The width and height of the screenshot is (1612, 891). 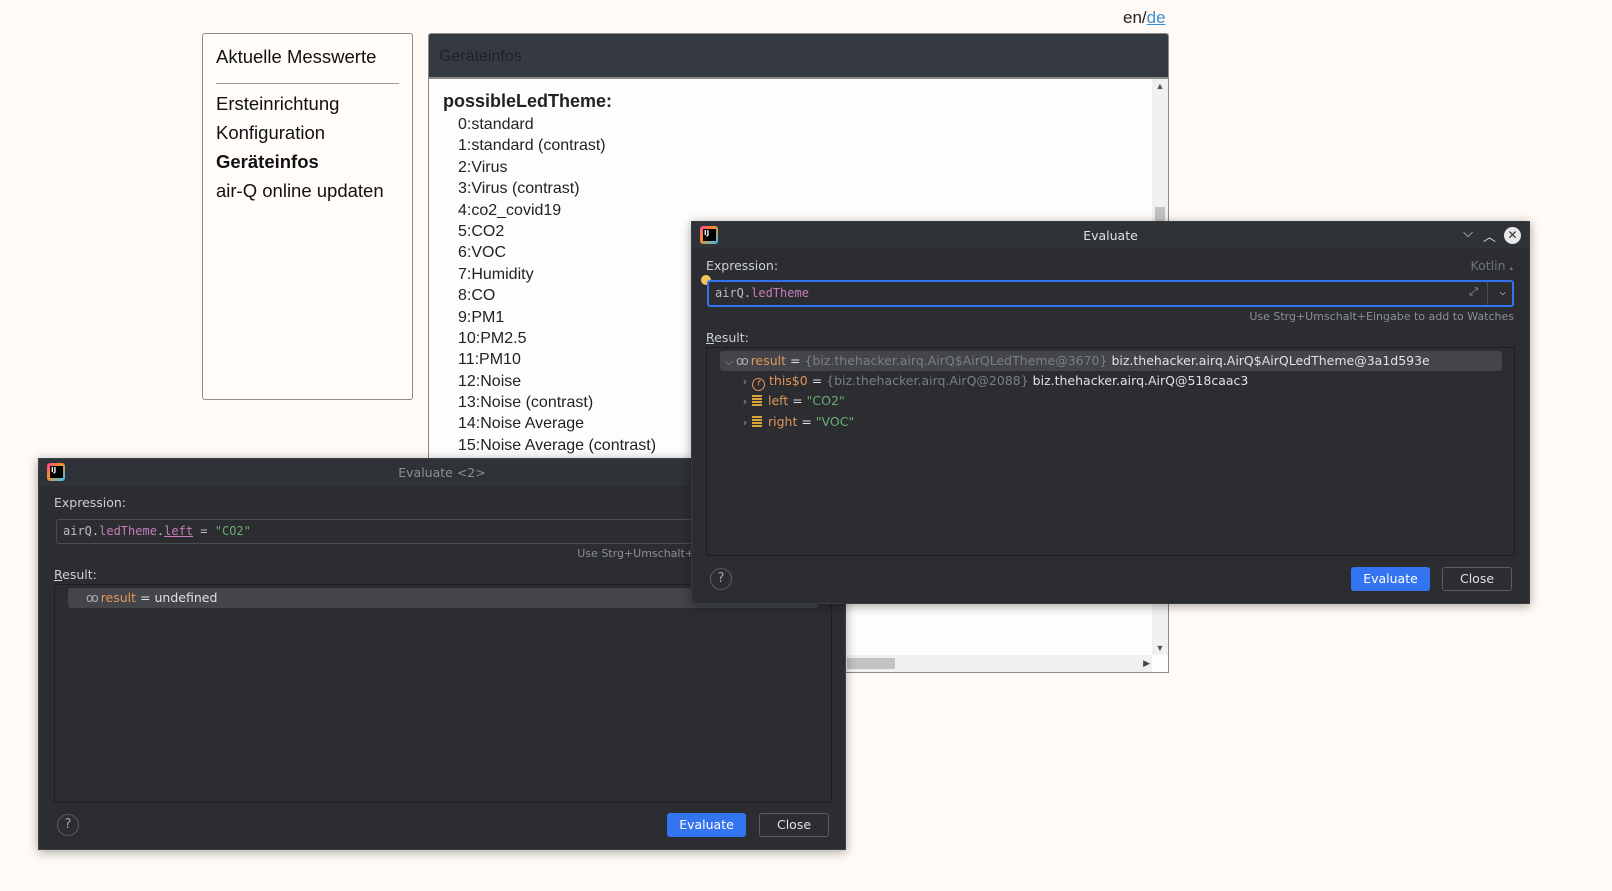 I want to click on result-name: result, so click(x=118, y=597).